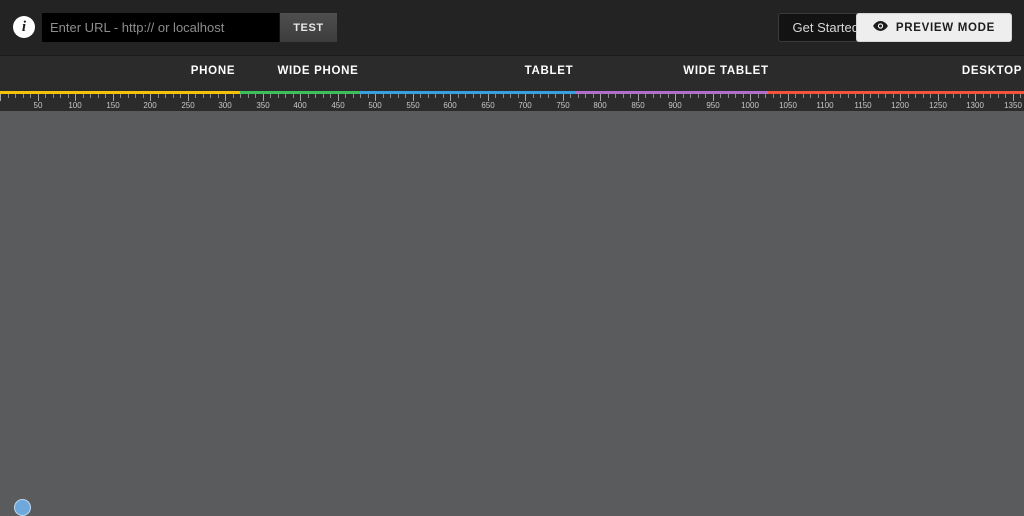 This screenshot has width=1024, height=516. Describe the element at coordinates (22, 507) in the screenshot. I see `corner-handle` at that location.